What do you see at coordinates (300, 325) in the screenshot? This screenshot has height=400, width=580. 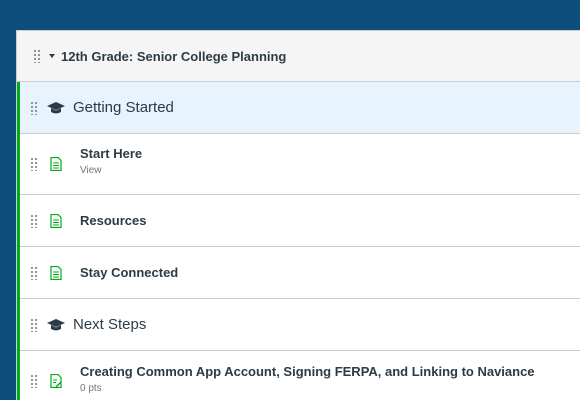 I see `subheader-next-steps: Next Steps` at bounding box center [300, 325].